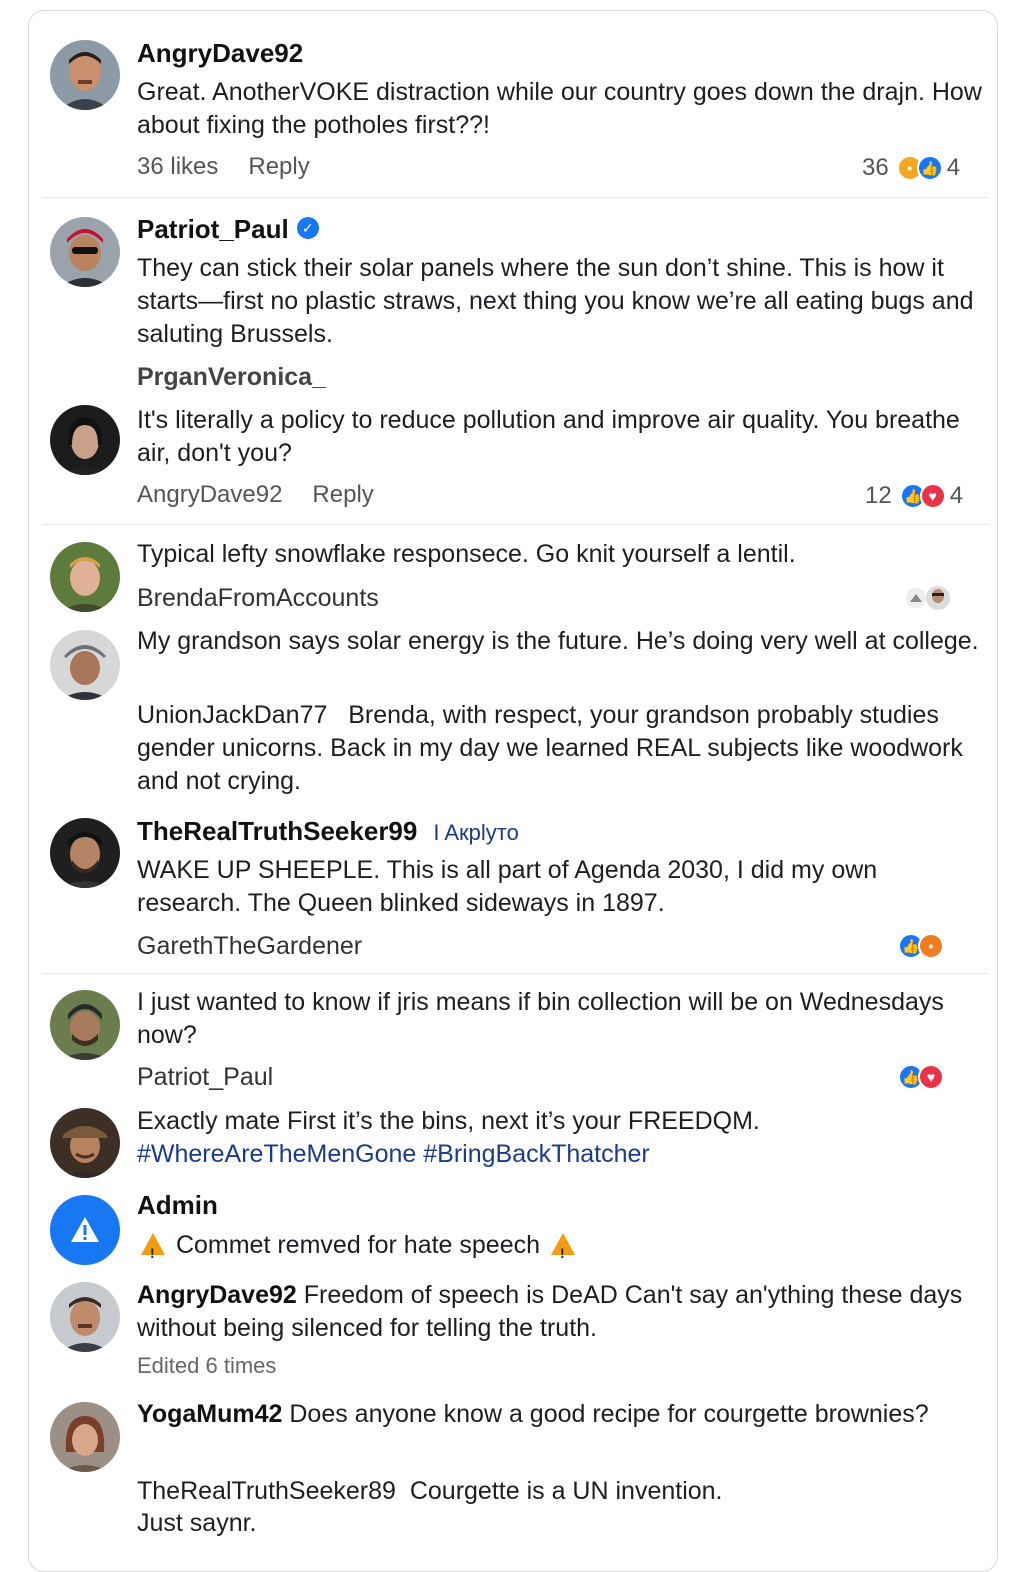 This screenshot has height=1572, width=1024. I want to click on reply-text-continued: Just saynr., so click(197, 1523).